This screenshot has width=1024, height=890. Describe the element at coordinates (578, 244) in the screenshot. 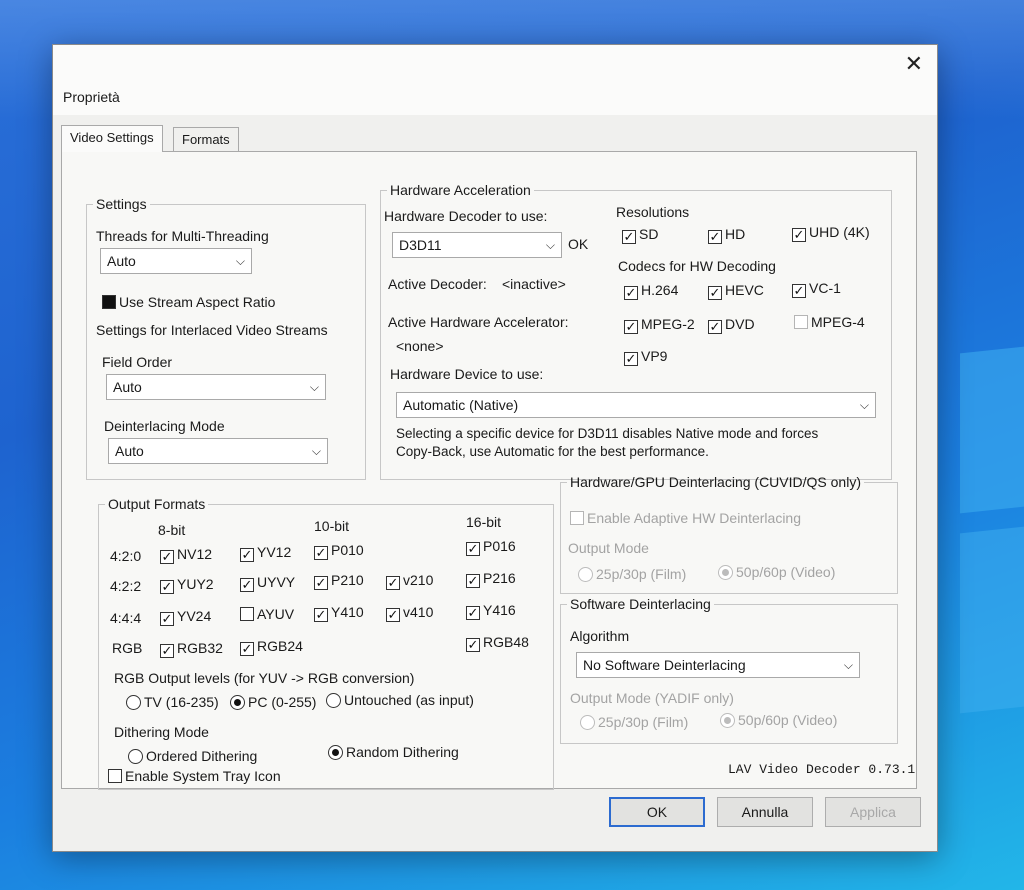

I see `hw-decoder-status: OK` at that location.